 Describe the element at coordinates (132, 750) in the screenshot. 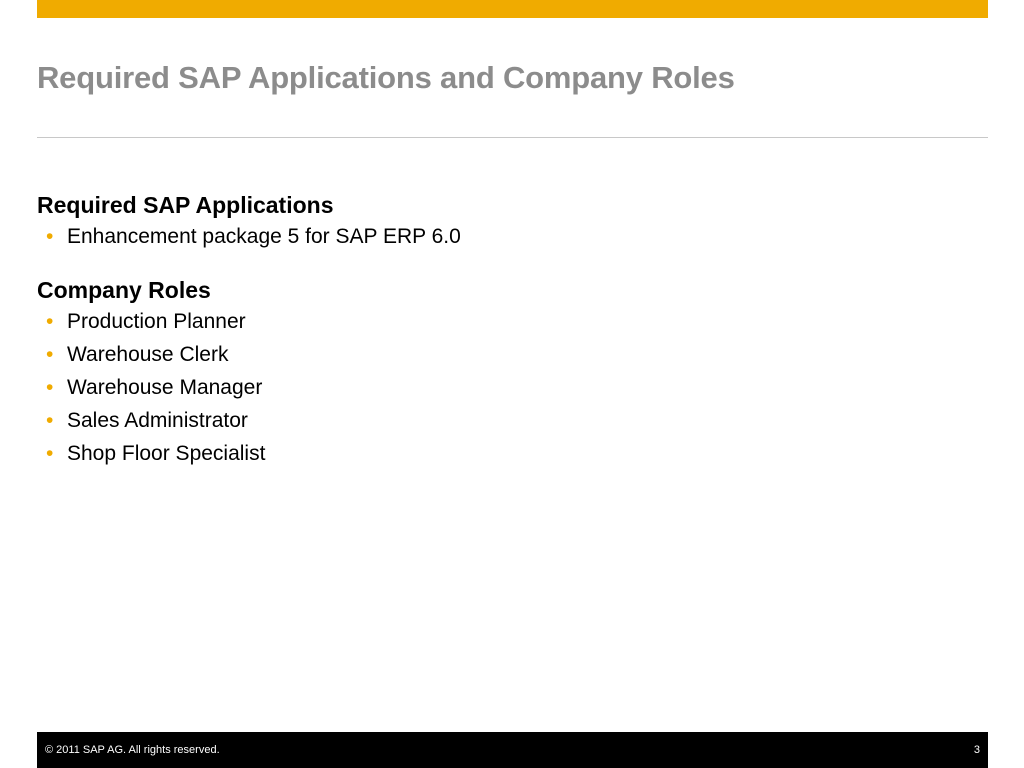

I see `copyright-notice: © 2011 SAP AG. All rights reserved.` at that location.